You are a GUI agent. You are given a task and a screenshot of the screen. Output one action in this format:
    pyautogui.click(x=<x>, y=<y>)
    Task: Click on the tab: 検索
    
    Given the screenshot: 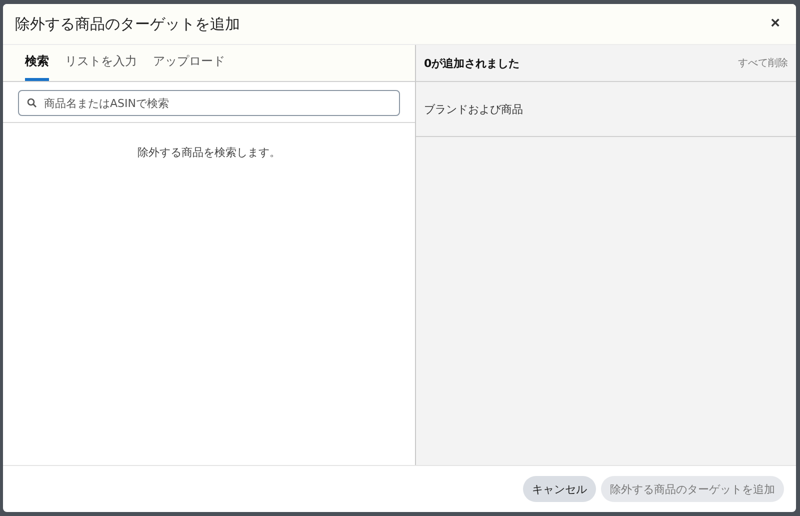 What is the action you would take?
    pyautogui.click(x=37, y=63)
    